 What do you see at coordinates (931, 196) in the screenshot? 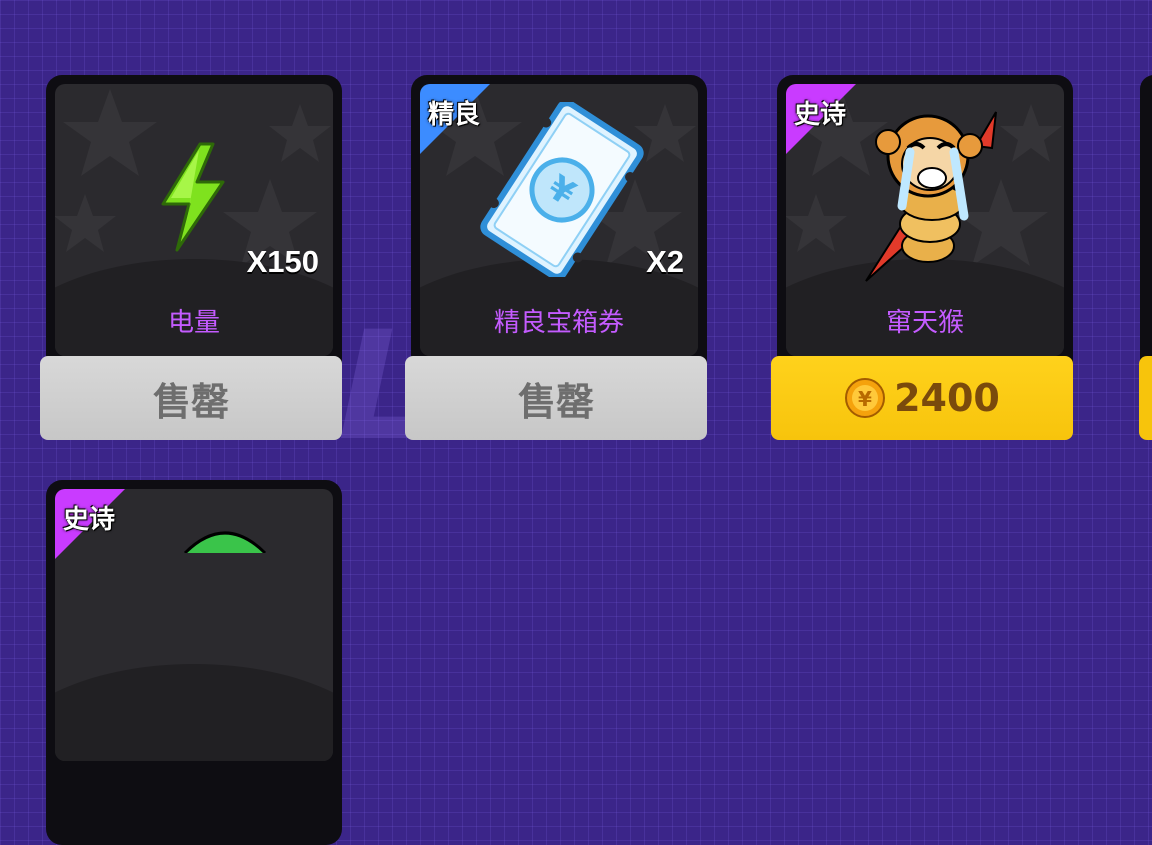
I see `firework-monkey-icon` at bounding box center [931, 196].